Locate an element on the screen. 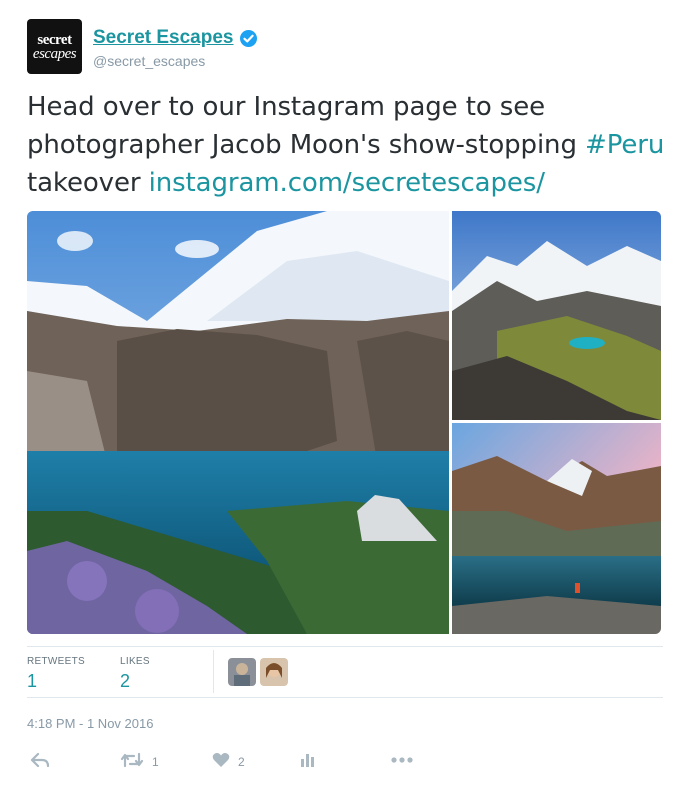 The image size is (684, 792). retweets-count: 1 is located at coordinates (56, 681).